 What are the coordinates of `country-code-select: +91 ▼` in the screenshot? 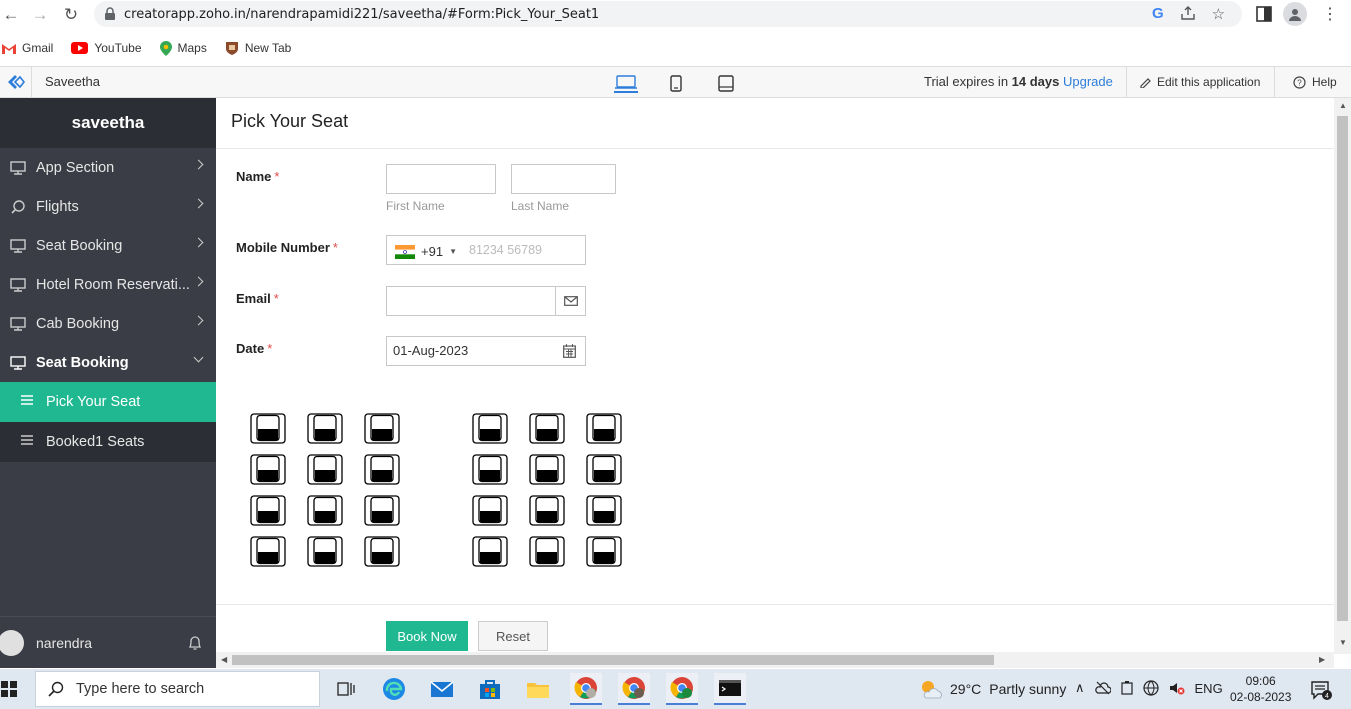 It's located at (426, 251).